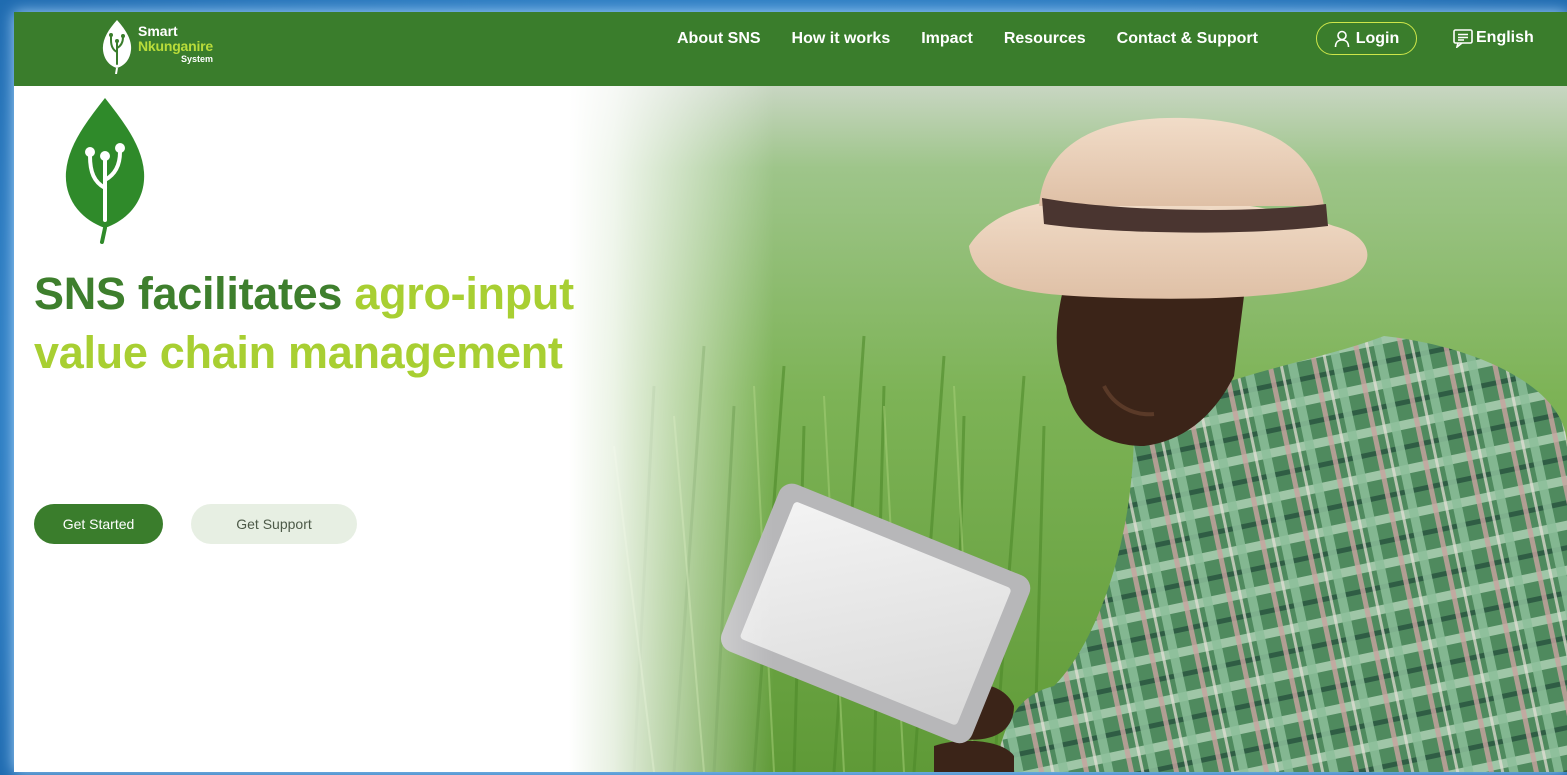 This screenshot has height=775, width=1567. Describe the element at coordinates (274, 524) in the screenshot. I see `get-support-button: Get Support` at that location.